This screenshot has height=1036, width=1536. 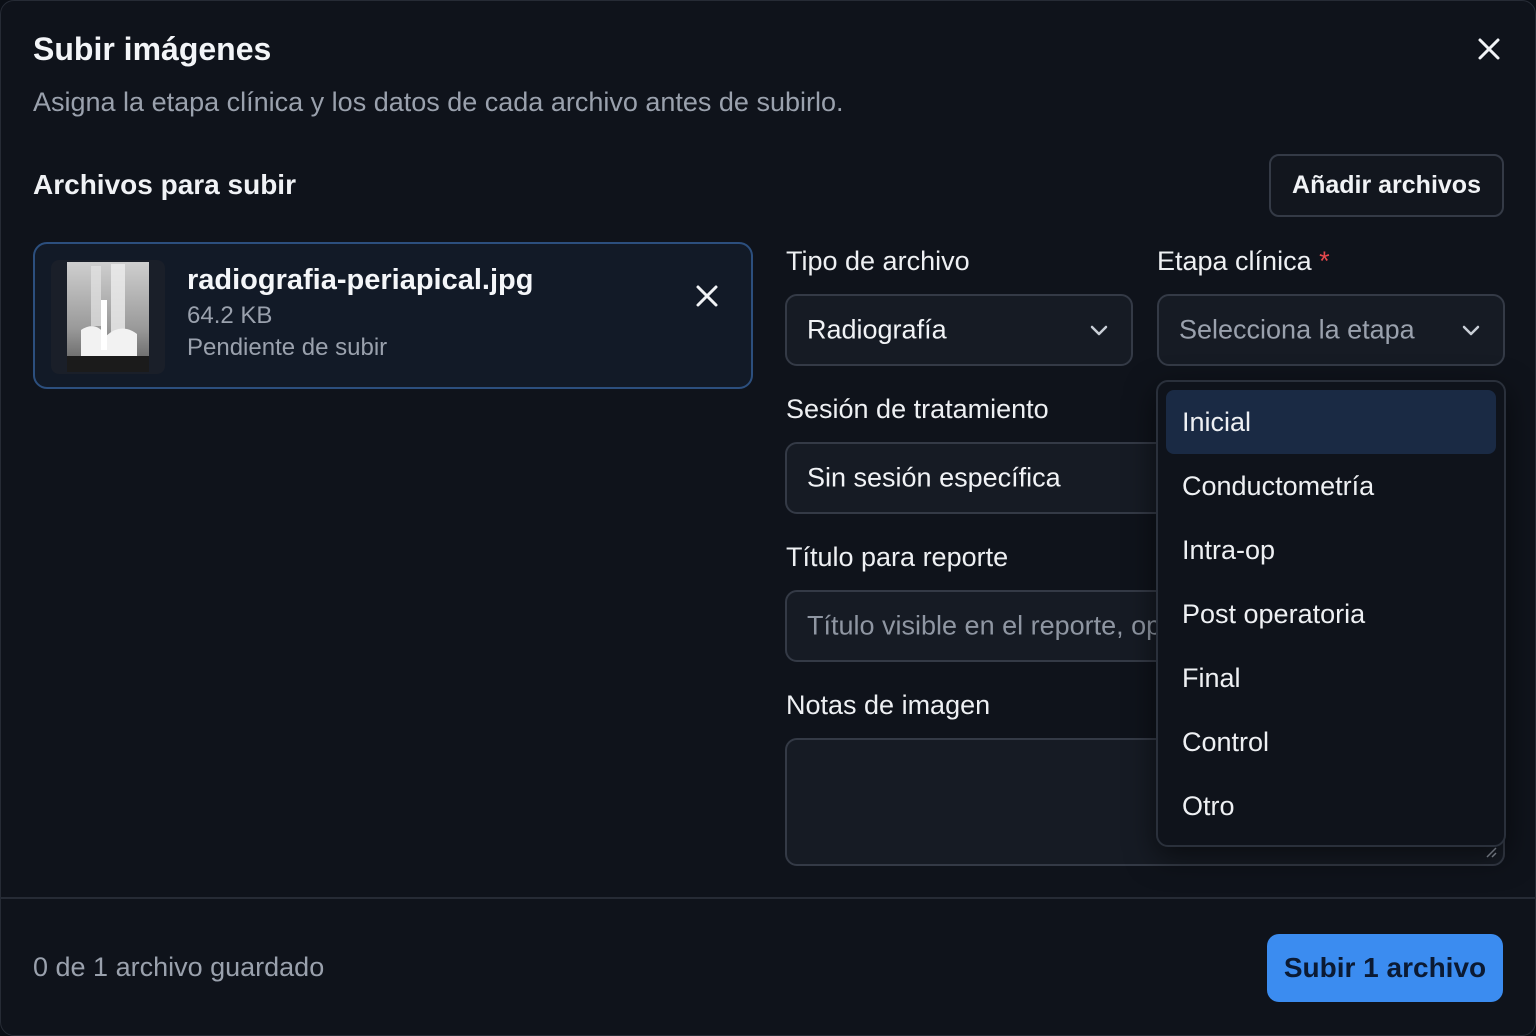 I want to click on session-label: Sesión de tratamiento, so click(x=917, y=409).